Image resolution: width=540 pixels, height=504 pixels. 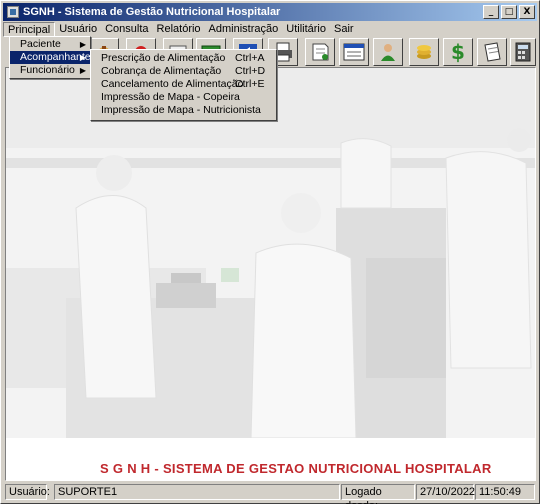 I want to click on menu-item-funcionario: Funcionário ▶, so click(x=50, y=70).